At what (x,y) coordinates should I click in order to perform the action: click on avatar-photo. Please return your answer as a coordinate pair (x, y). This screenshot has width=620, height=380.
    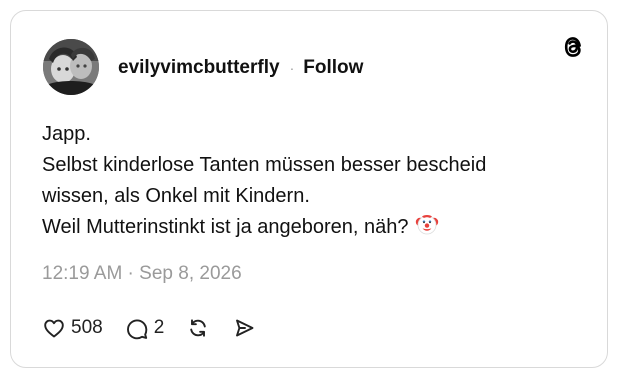
    Looking at the image, I should click on (71, 67).